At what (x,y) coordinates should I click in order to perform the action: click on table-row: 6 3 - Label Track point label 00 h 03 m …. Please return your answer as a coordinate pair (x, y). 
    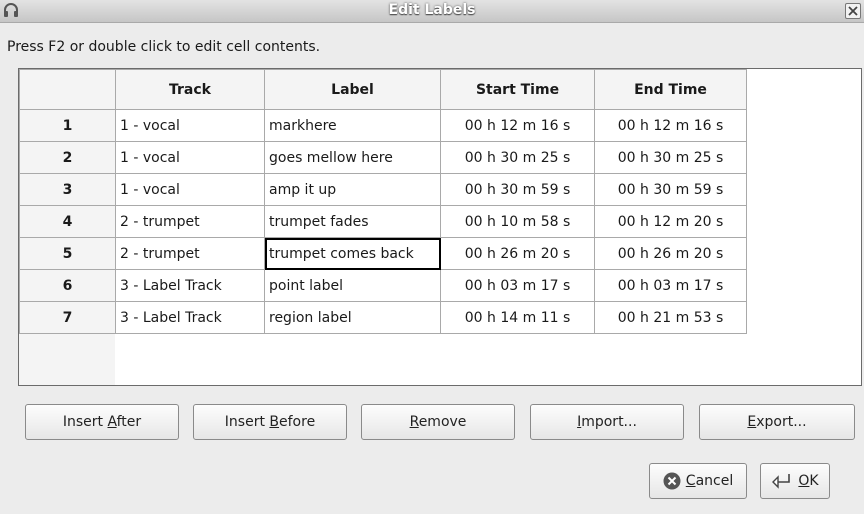
    Looking at the image, I should click on (383, 285).